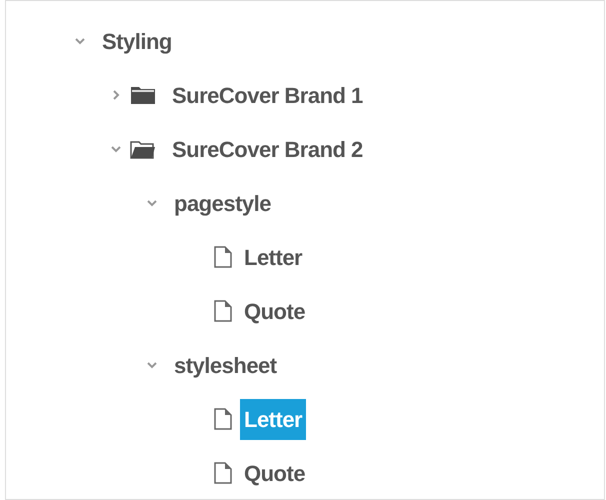  What do you see at coordinates (267, 149) in the screenshot?
I see `tree-item-label: SureCover Brand 2` at bounding box center [267, 149].